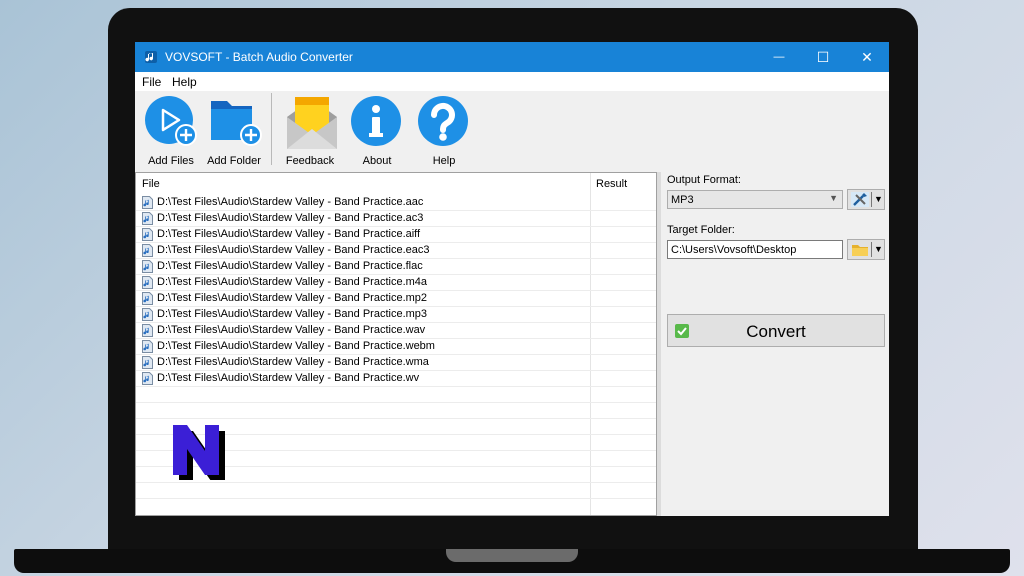  I want to click on folder-icon, so click(860, 250).